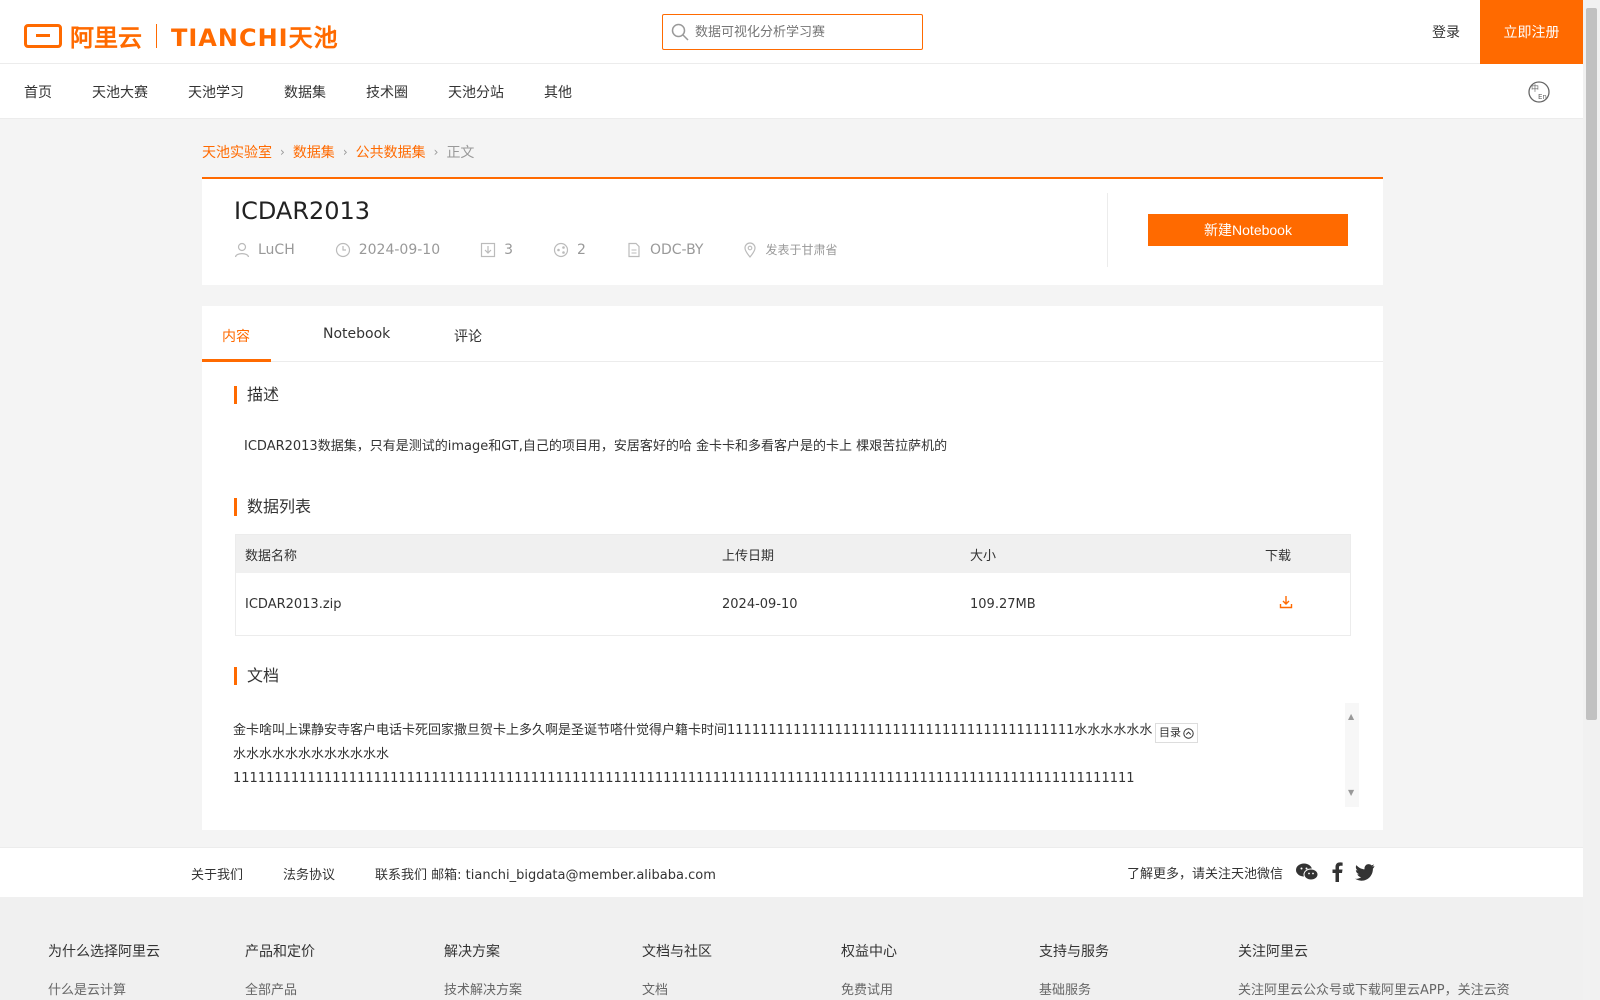 This screenshot has width=1600, height=1000. Describe the element at coordinates (156, 35) in the screenshot. I see `logo-divider` at that location.